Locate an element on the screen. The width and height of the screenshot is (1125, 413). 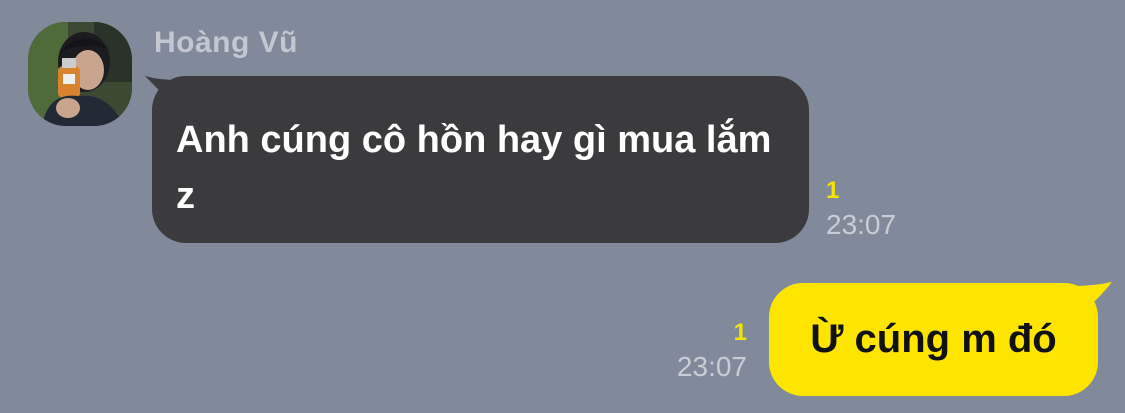
outgoing-message-meta: 1 23:07 is located at coordinates (712, 352).